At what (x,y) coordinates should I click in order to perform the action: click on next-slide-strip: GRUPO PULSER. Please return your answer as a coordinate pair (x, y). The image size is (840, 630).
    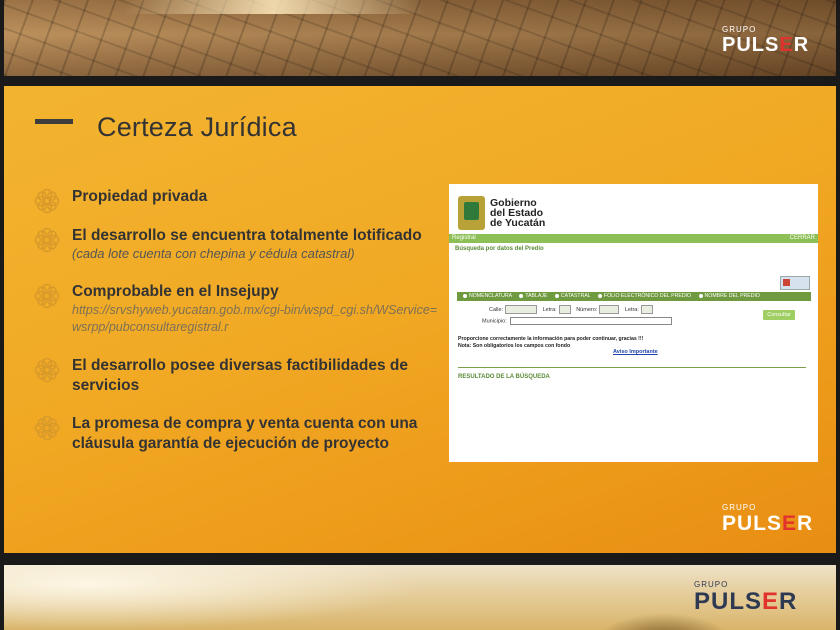
    Looking at the image, I should click on (420, 597).